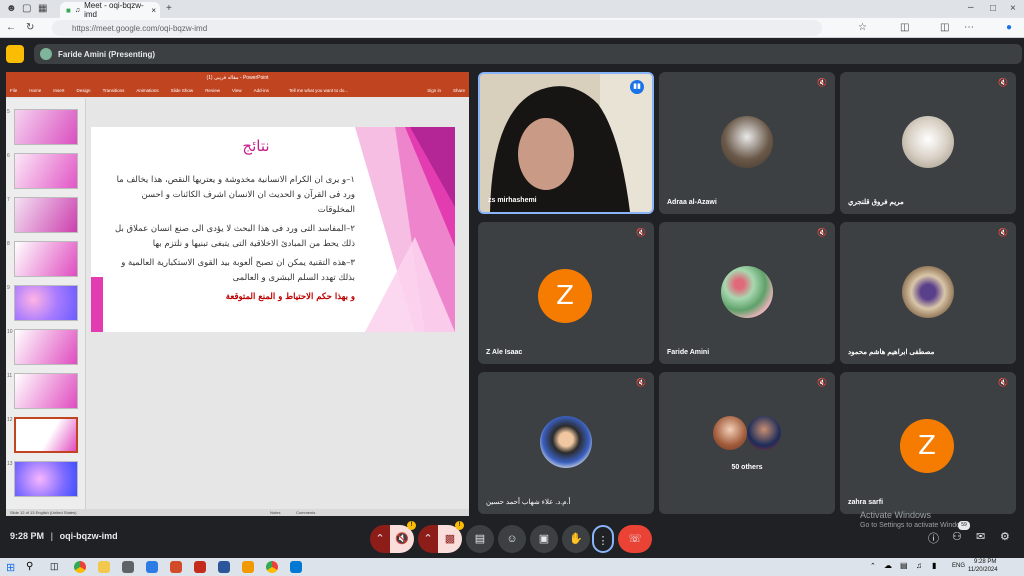  Describe the element at coordinates (512, 539) in the screenshot. I see `emoji-button: ☺` at that location.